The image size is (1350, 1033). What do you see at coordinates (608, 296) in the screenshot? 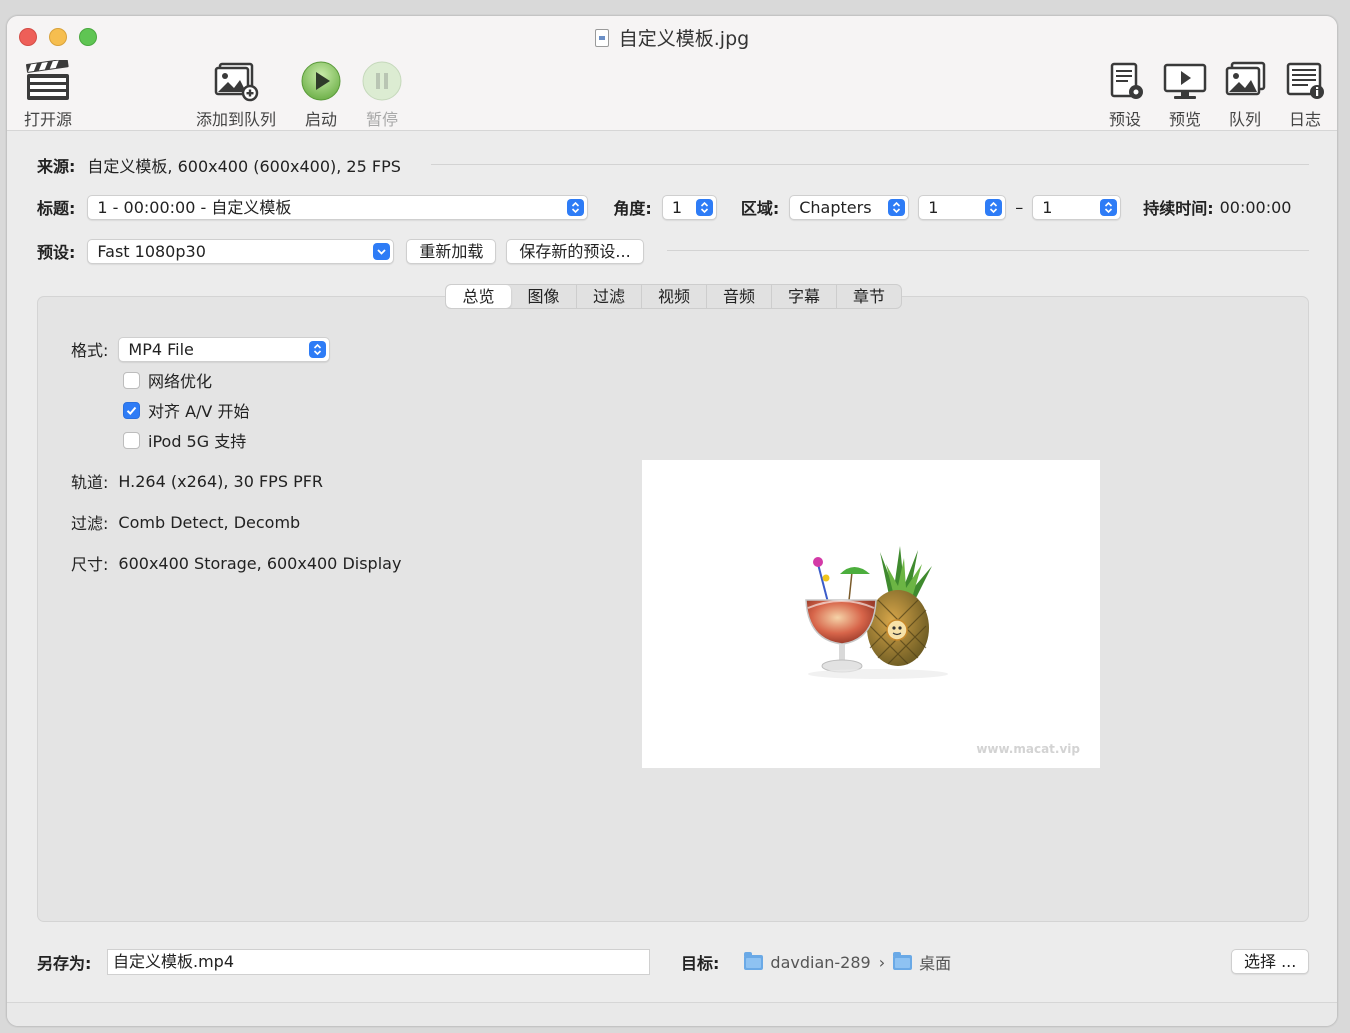
I see `tab-filters: 过滤` at bounding box center [608, 296].